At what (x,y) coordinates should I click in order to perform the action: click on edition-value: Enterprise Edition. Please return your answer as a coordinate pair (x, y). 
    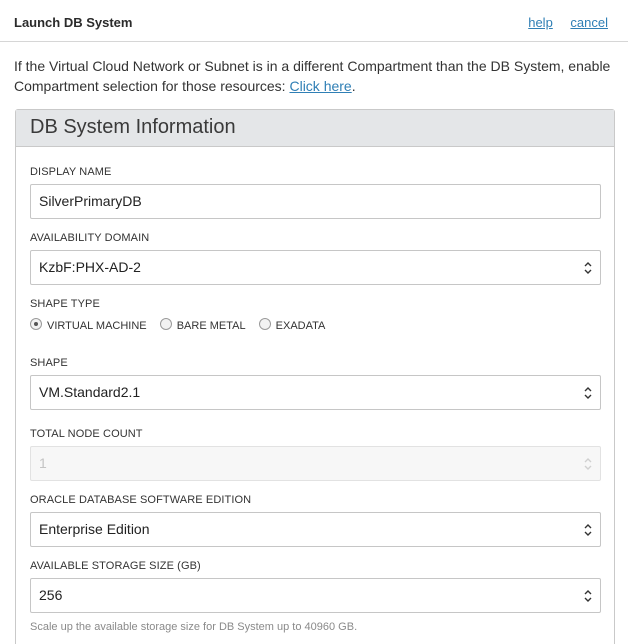
    Looking at the image, I should click on (94, 529).